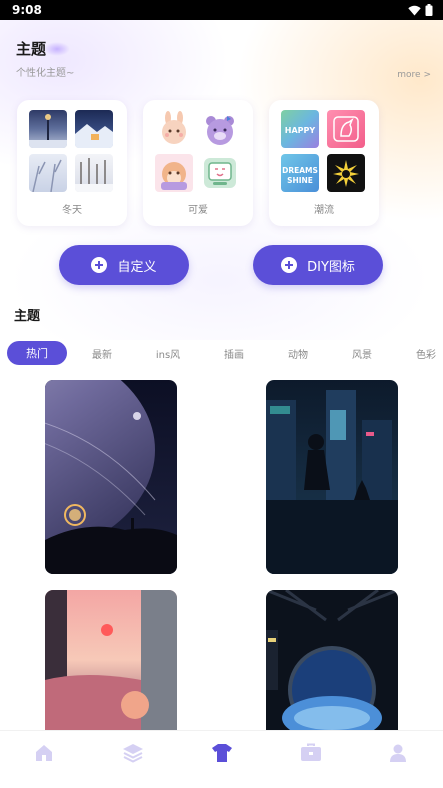 The height and width of the screenshot is (788, 443). I want to click on tab-scenery: 风景, so click(362, 353).